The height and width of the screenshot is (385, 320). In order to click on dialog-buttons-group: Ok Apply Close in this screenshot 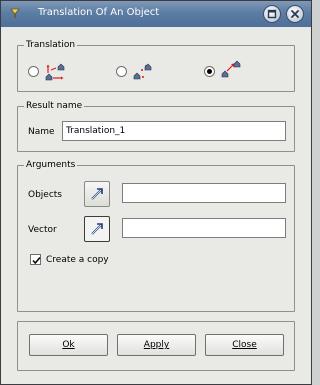, I will do `click(156, 346)`.